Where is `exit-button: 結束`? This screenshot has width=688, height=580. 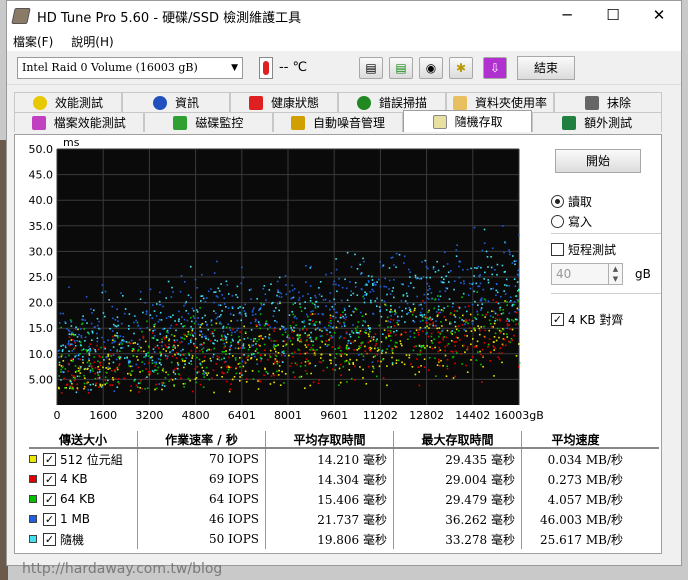 exit-button: 結束 is located at coordinates (546, 68).